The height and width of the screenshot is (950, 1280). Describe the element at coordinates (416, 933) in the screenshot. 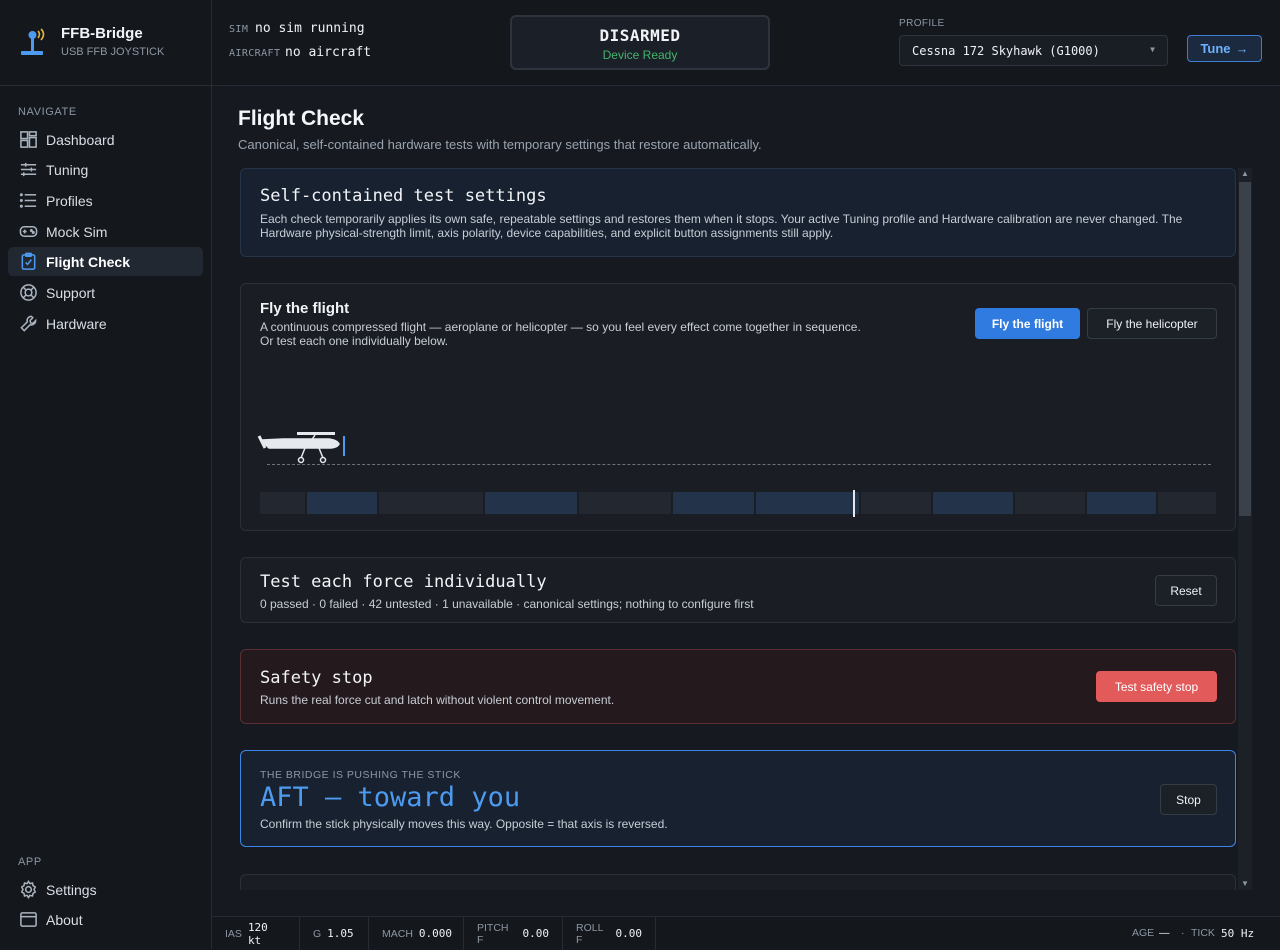

I see `telemetry-mach: MACH 0.000` at that location.